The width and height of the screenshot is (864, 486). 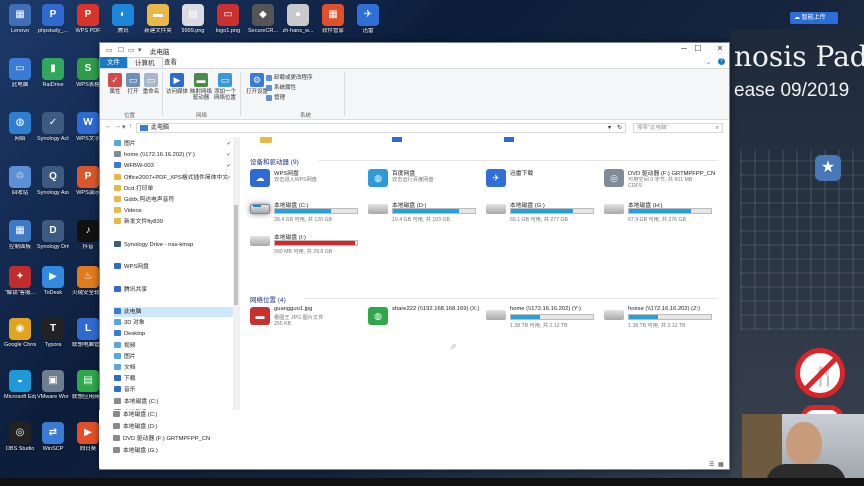 What do you see at coordinates (174, 267) in the screenshot?
I see `nav-item: WPS网盘` at bounding box center [174, 267].